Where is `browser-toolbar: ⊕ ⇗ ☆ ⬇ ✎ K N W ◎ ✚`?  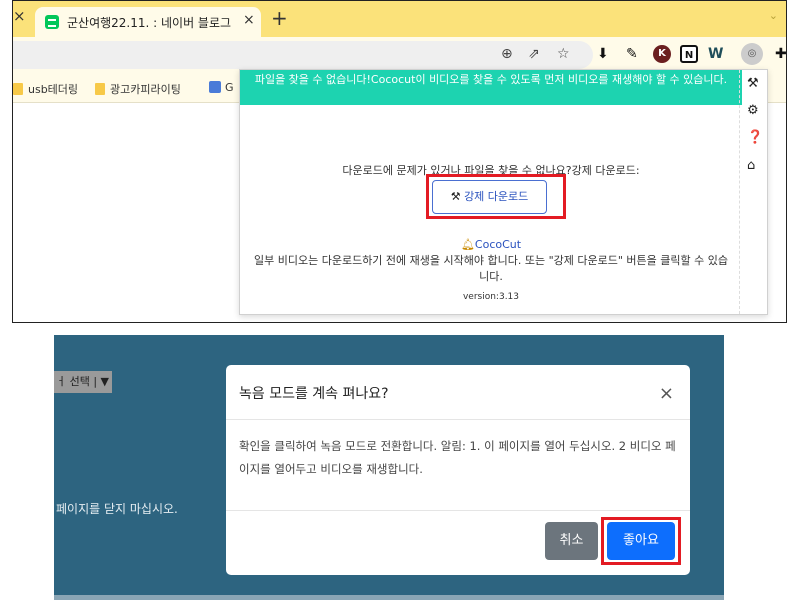 browser-toolbar: ⊕ ⇗ ☆ ⬇ ✎ K N W ◎ ✚ is located at coordinates (399, 55).